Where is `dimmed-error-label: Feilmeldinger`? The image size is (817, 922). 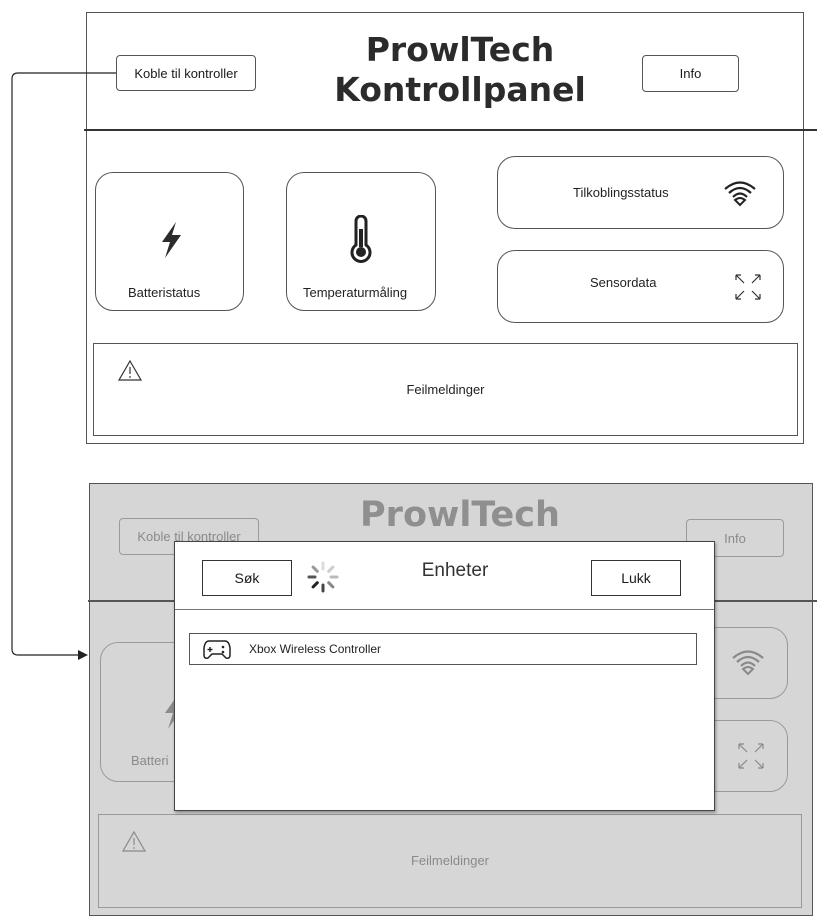 dimmed-error-label: Feilmeldinger is located at coordinates (450, 860).